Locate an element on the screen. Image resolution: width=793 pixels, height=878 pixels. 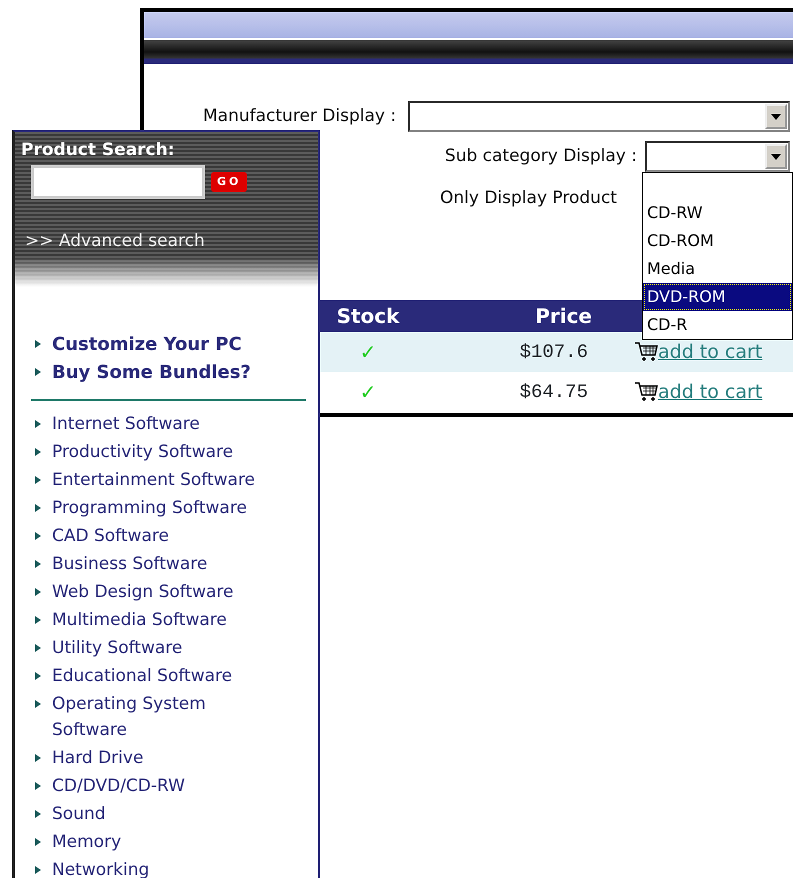
category-link: Internet Software is located at coordinates (126, 424).